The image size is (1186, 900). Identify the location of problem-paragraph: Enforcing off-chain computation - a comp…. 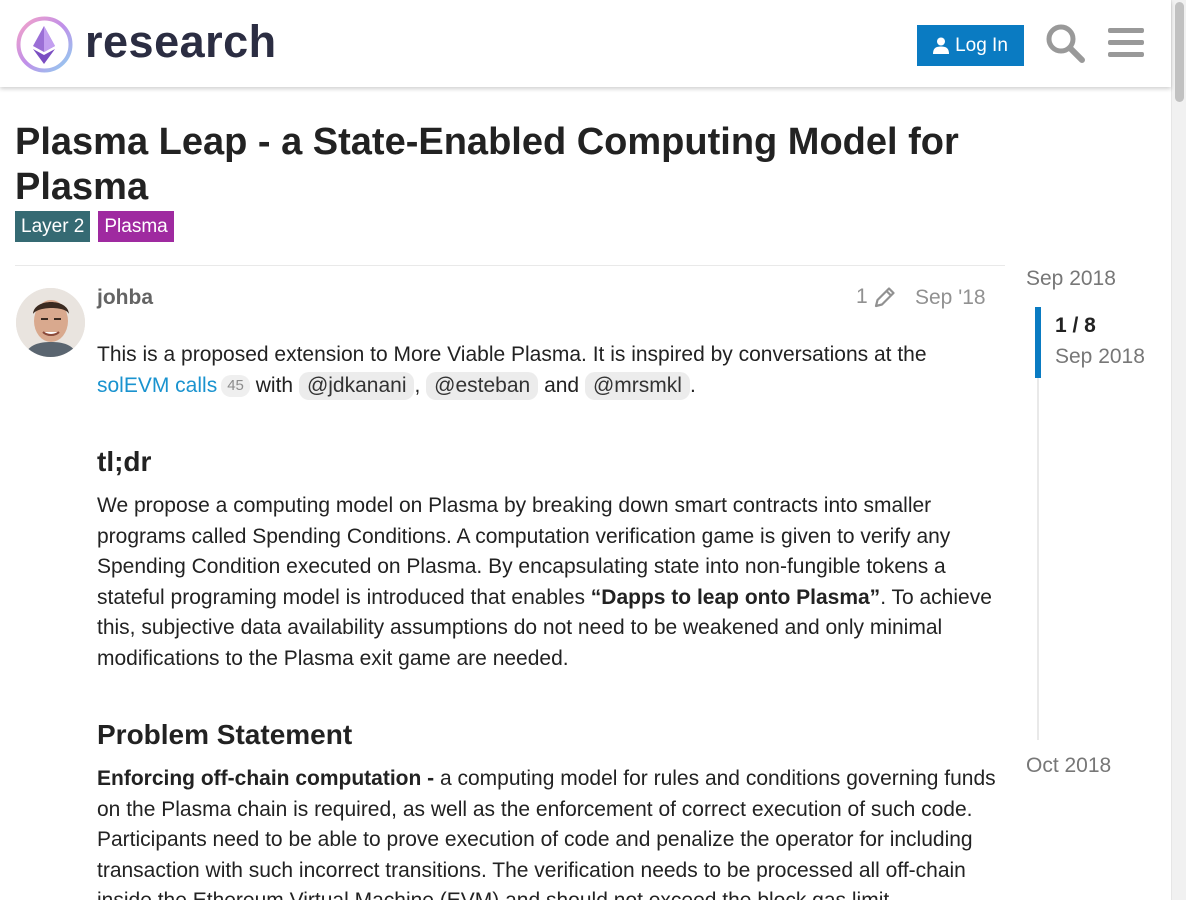
(547, 832).